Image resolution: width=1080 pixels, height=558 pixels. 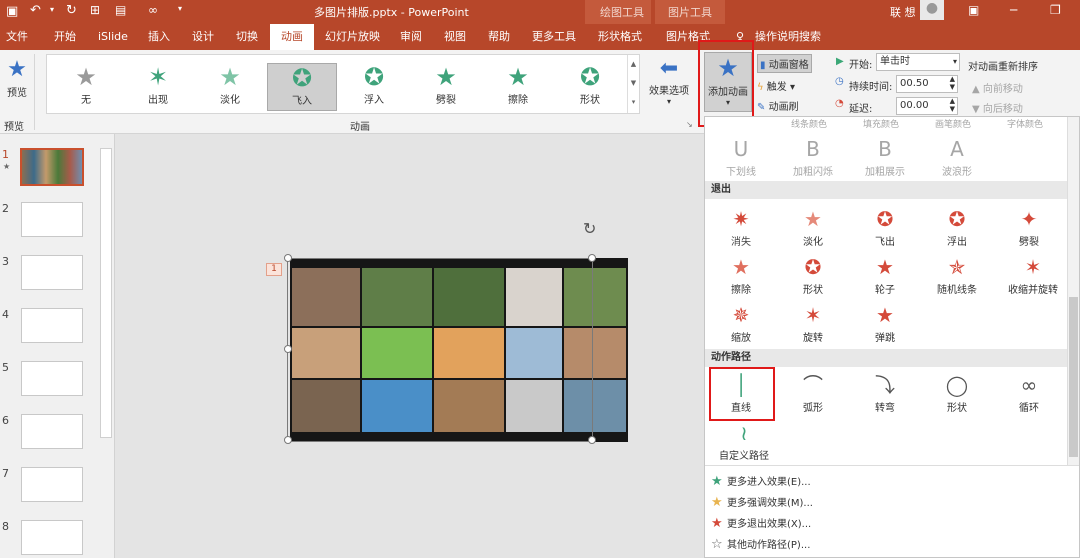 What do you see at coordinates (927, 106) in the screenshot?
I see `delay-stepper: 00.00 ▲ ▼` at bounding box center [927, 106].